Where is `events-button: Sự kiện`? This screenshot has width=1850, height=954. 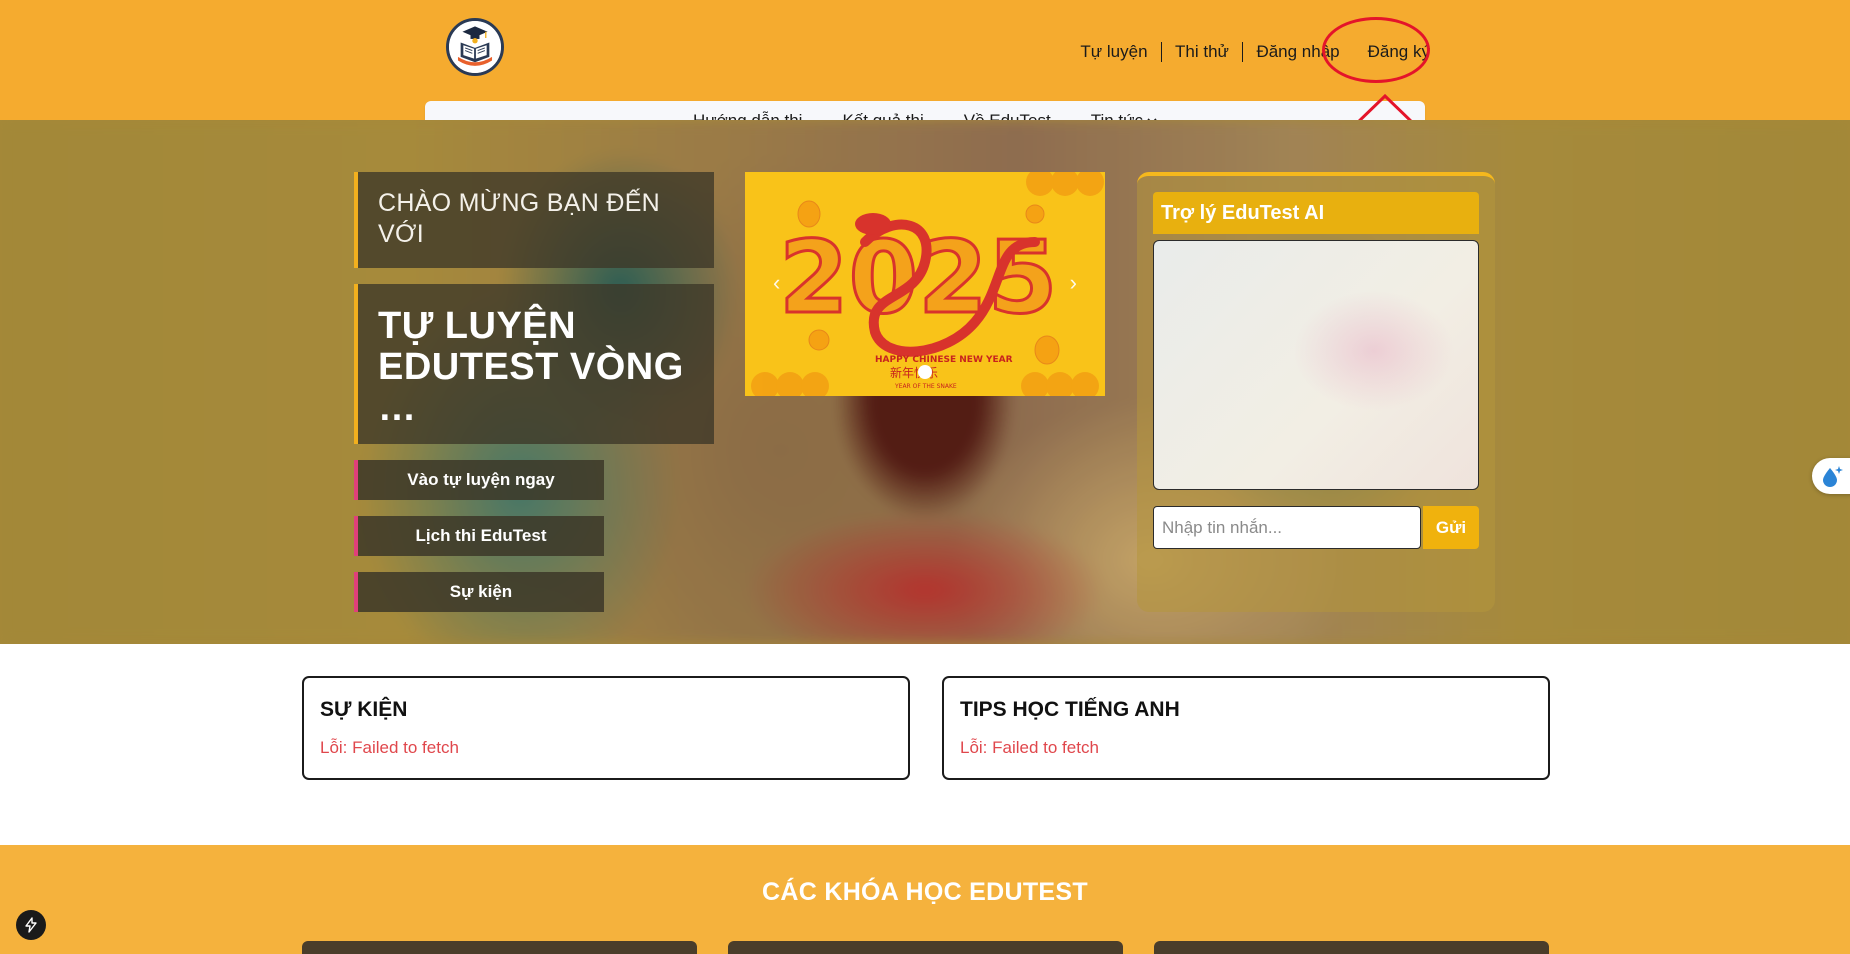
events-button: Sự kiện is located at coordinates (479, 592).